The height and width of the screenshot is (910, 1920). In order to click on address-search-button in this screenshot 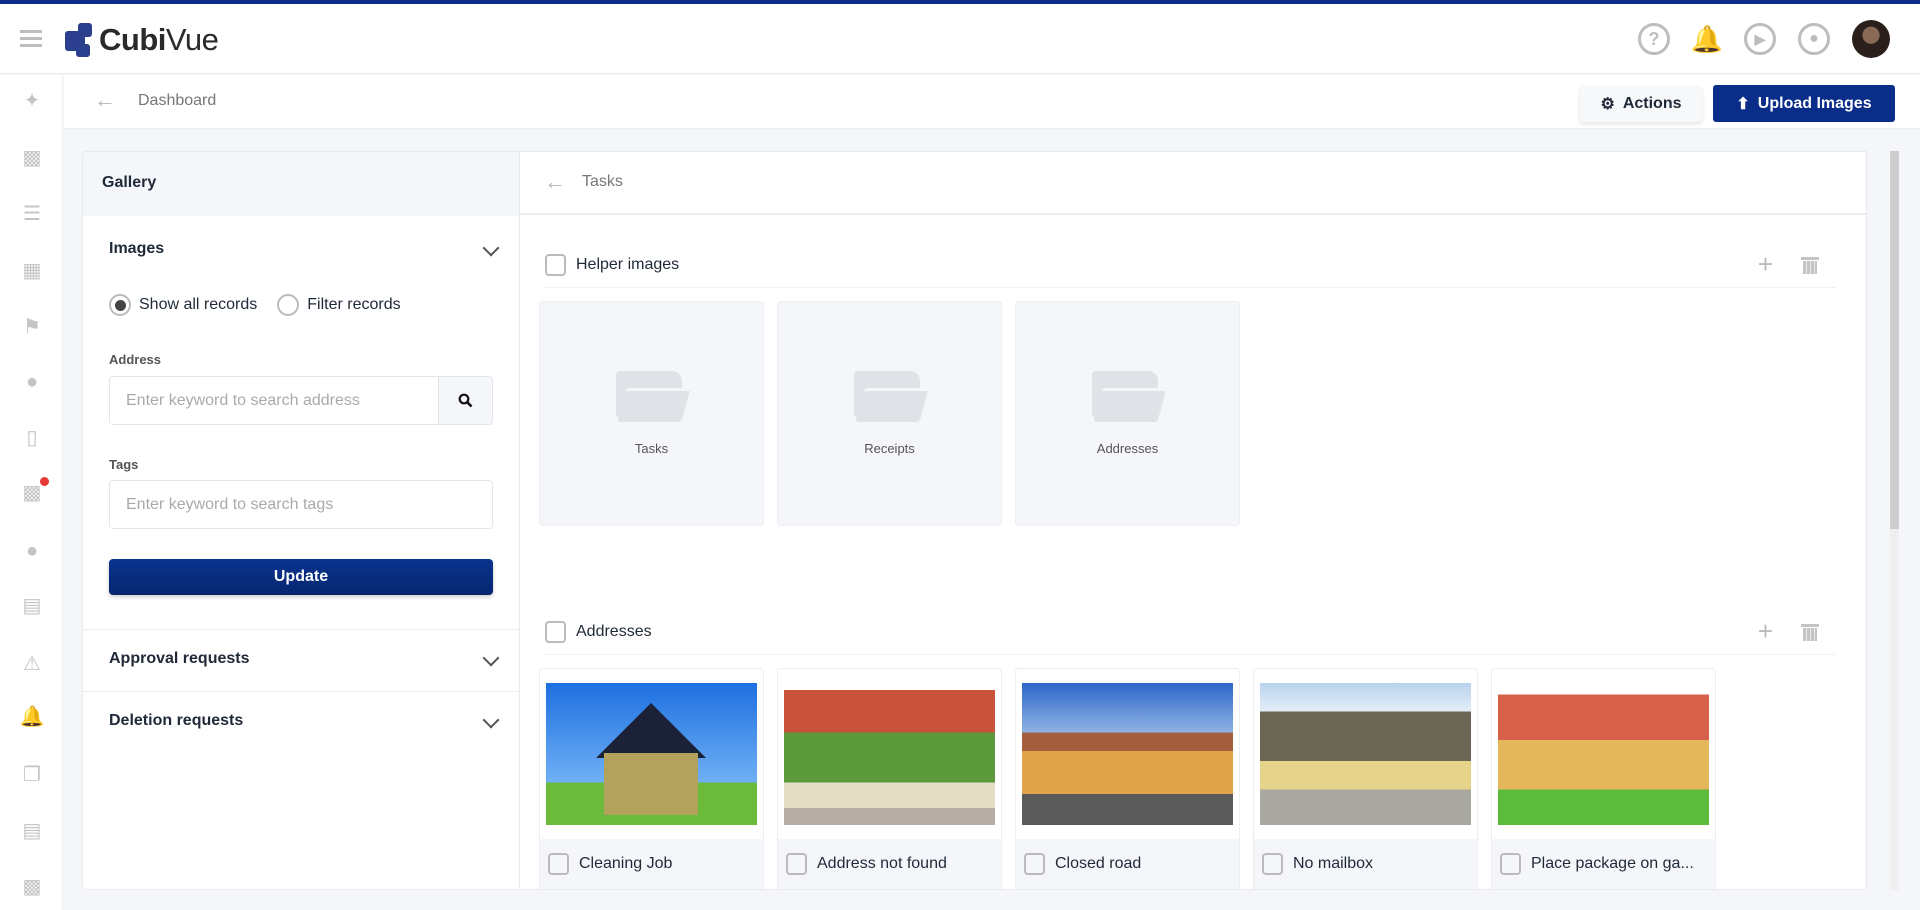, I will do `click(465, 400)`.